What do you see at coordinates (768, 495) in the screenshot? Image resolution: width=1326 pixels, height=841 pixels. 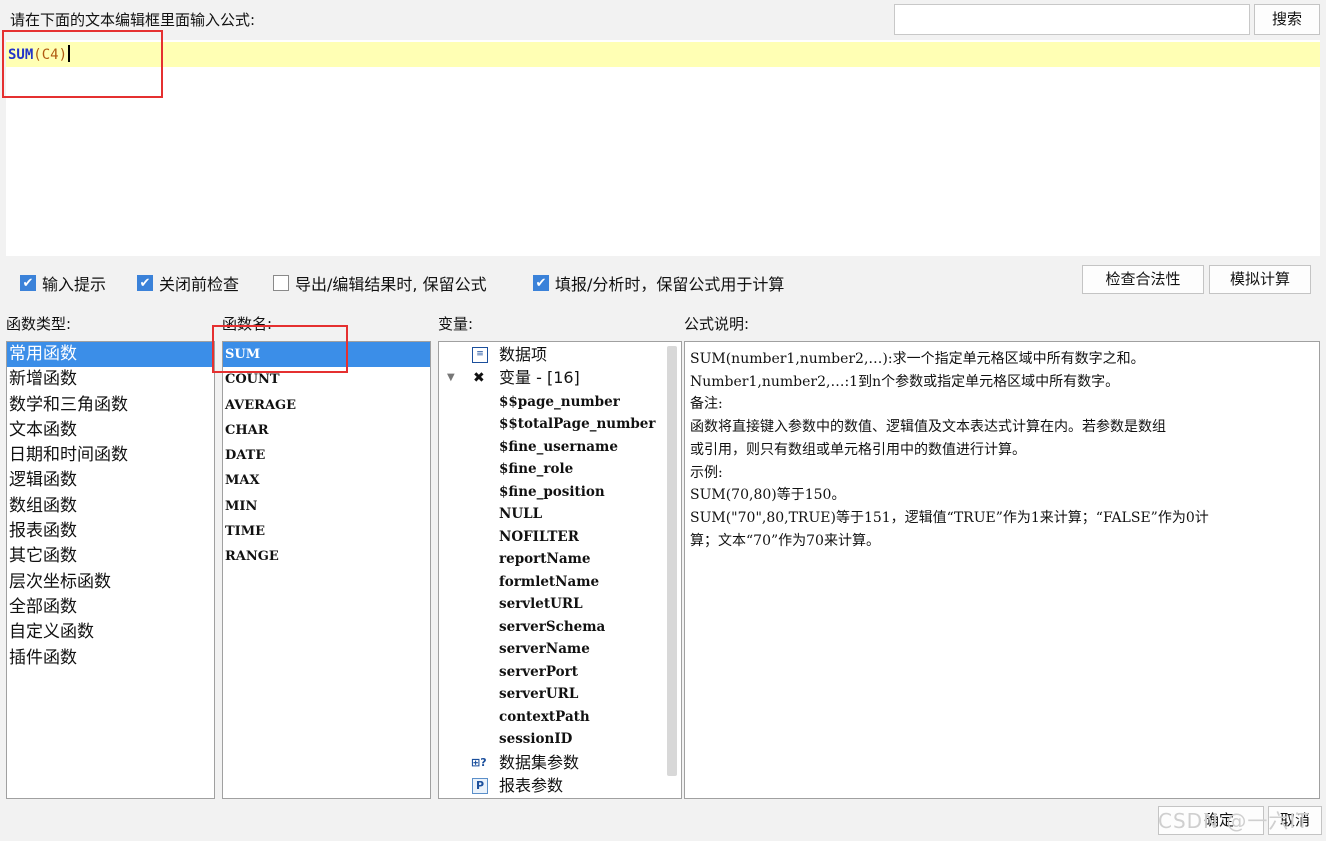 I see `description-line: SUM(70,80)等于150。` at bounding box center [768, 495].